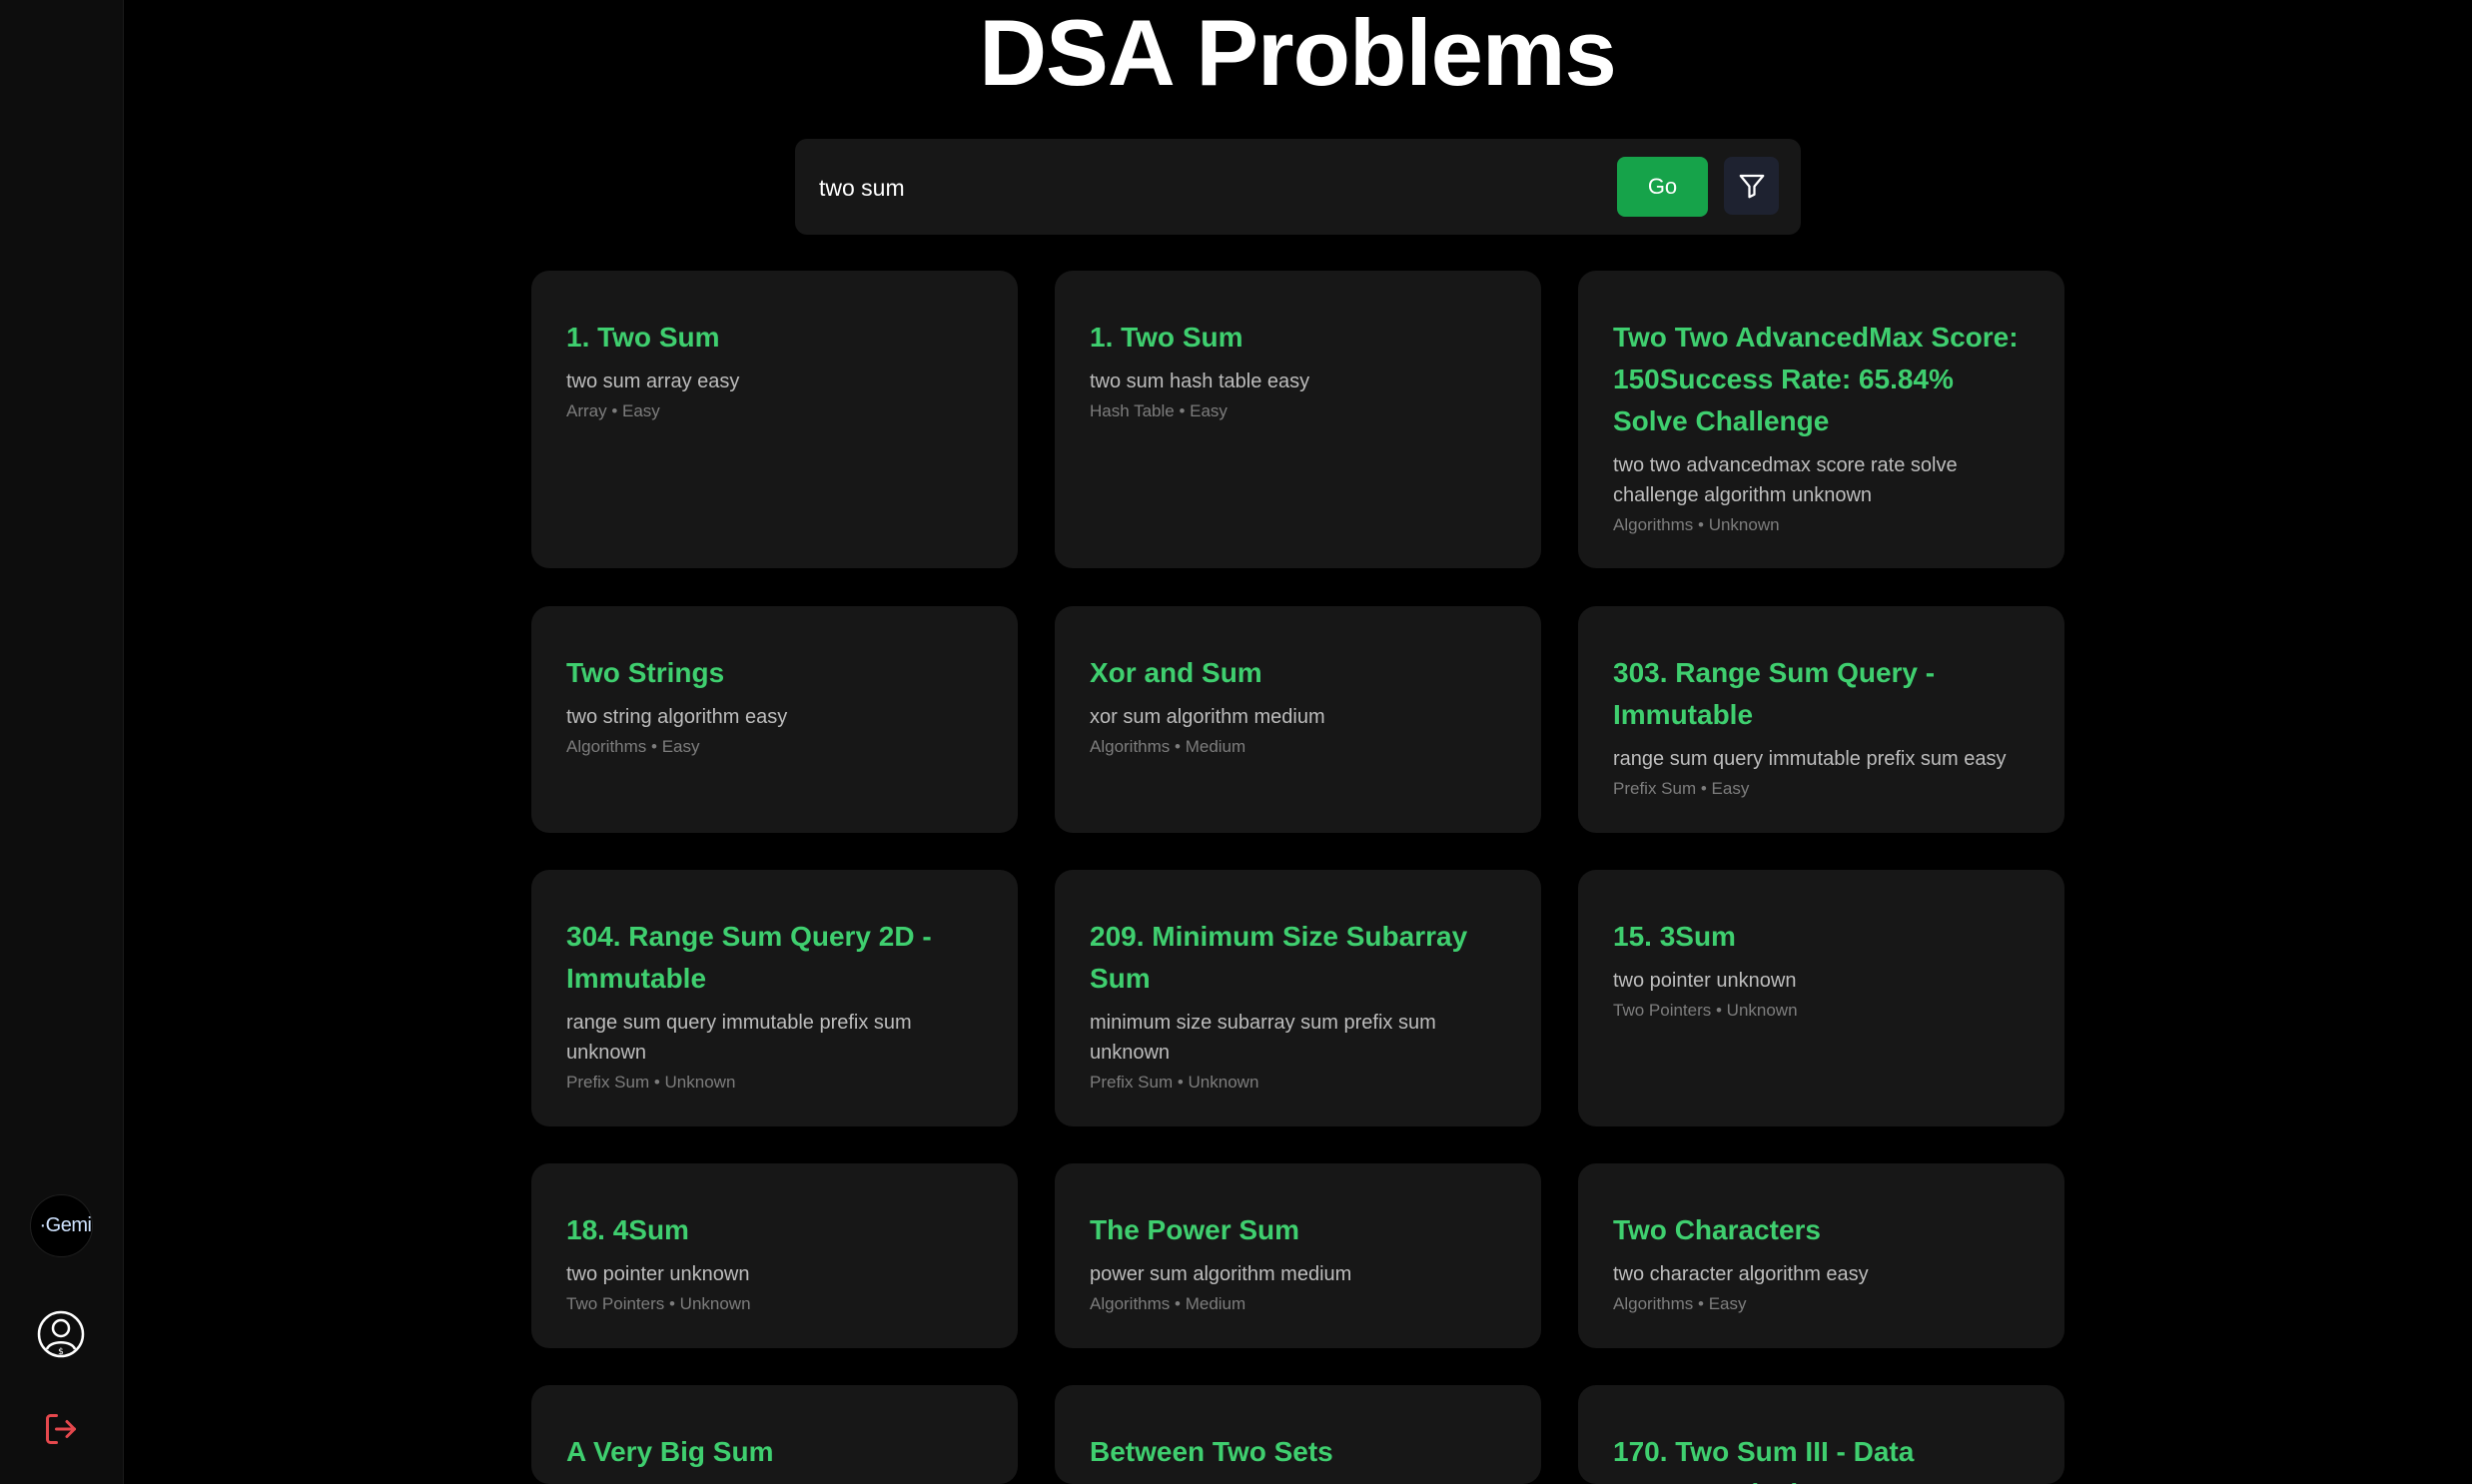 The height and width of the screenshot is (1484, 2472). Describe the element at coordinates (749, 958) in the screenshot. I see `problem-title: 304. Range Sum Query 2D - Immutable` at that location.